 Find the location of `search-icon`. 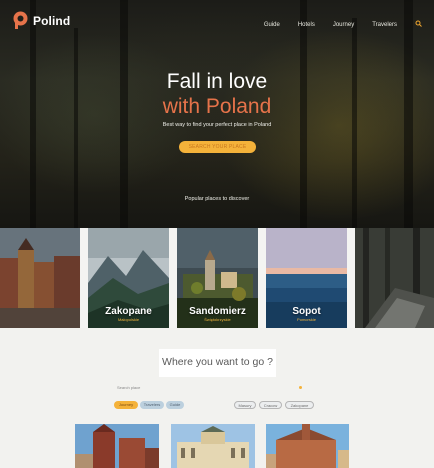

search-icon is located at coordinates (418, 24).